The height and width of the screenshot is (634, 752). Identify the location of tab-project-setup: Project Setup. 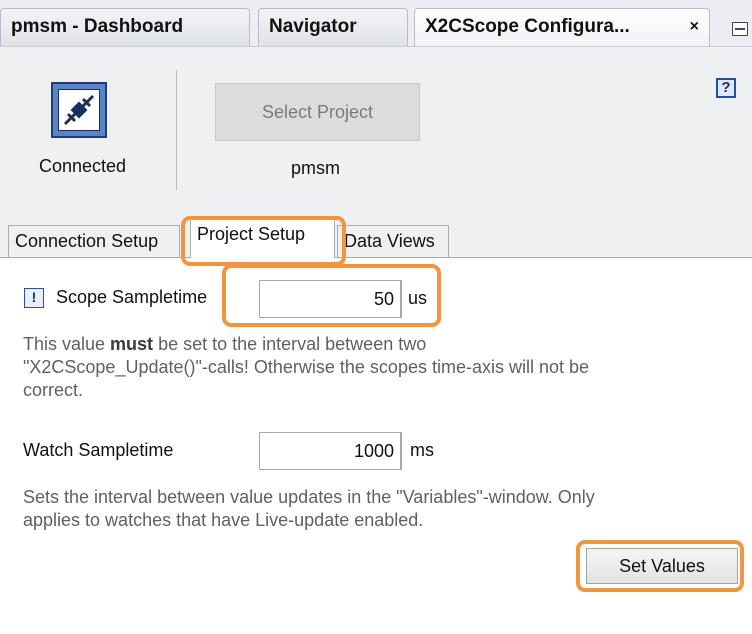
(262, 238).